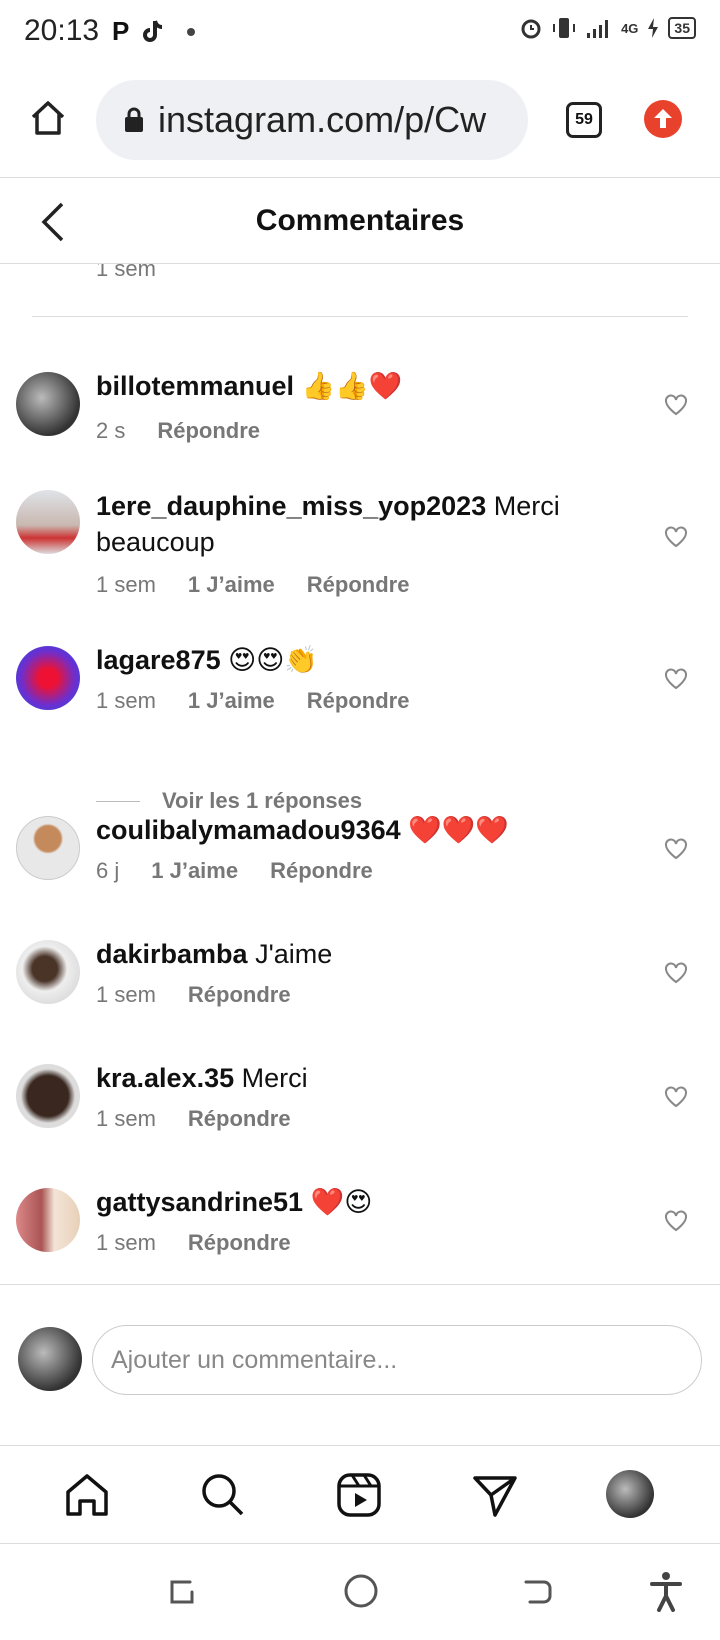 Image resolution: width=720 pixels, height=1640 pixels. Describe the element at coordinates (121, 31) in the screenshot. I see `p-icon: P` at that location.